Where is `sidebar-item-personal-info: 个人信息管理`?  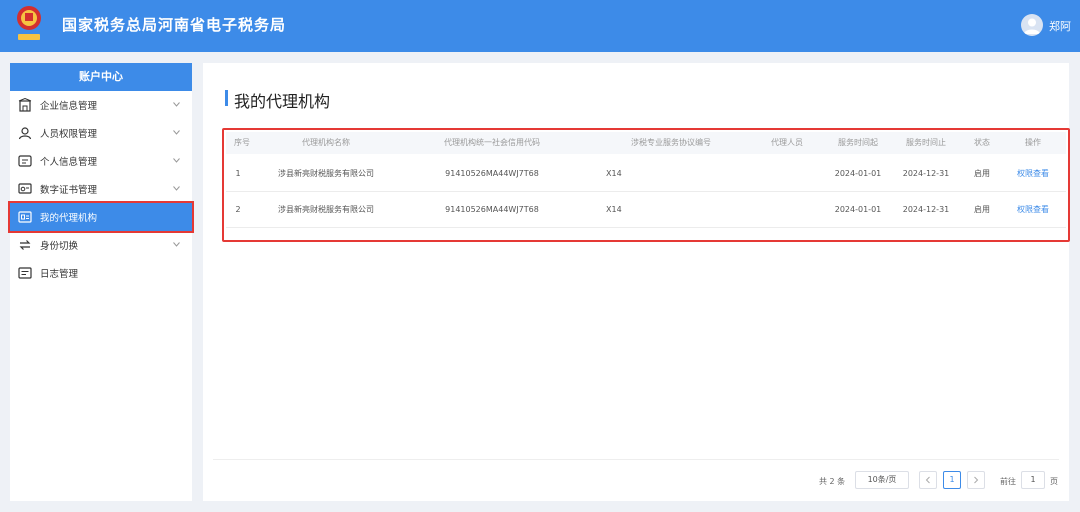
sidebar-item-personal-info: 个人信息管理 is located at coordinates (101, 161).